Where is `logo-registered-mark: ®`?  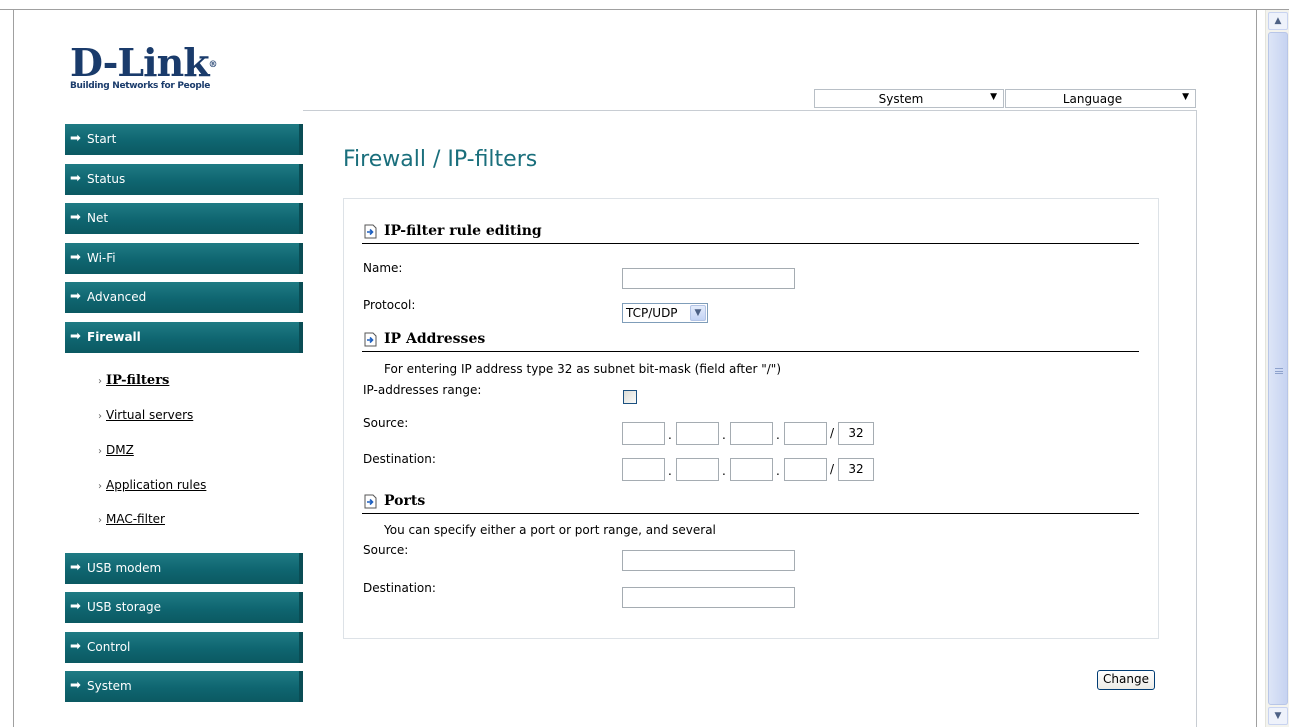 logo-registered-mark: ® is located at coordinates (213, 65).